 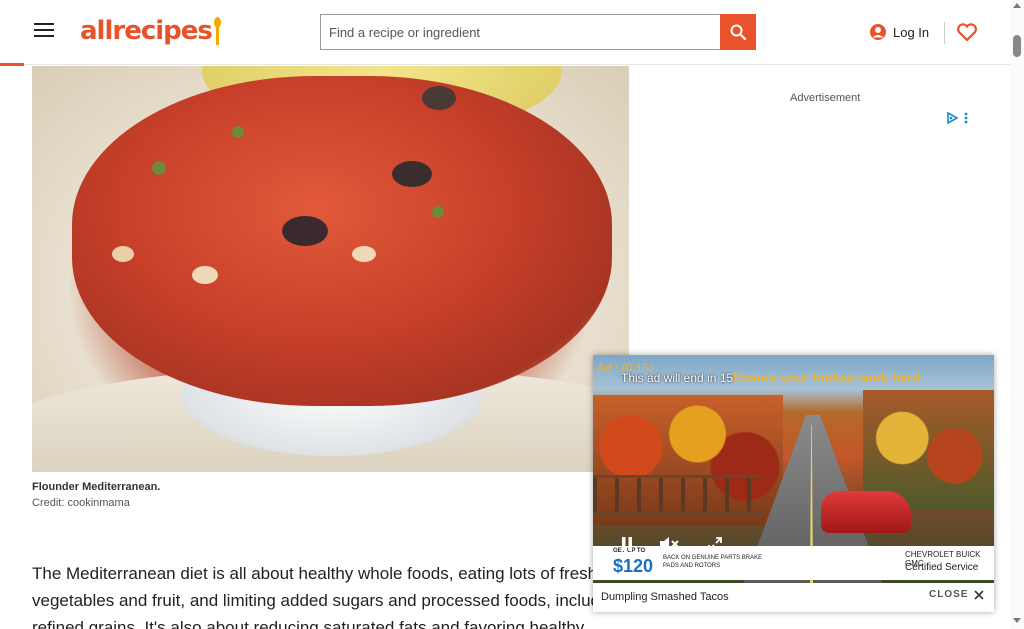 I want to click on scroll-up-arrow, so click(x=1017, y=5).